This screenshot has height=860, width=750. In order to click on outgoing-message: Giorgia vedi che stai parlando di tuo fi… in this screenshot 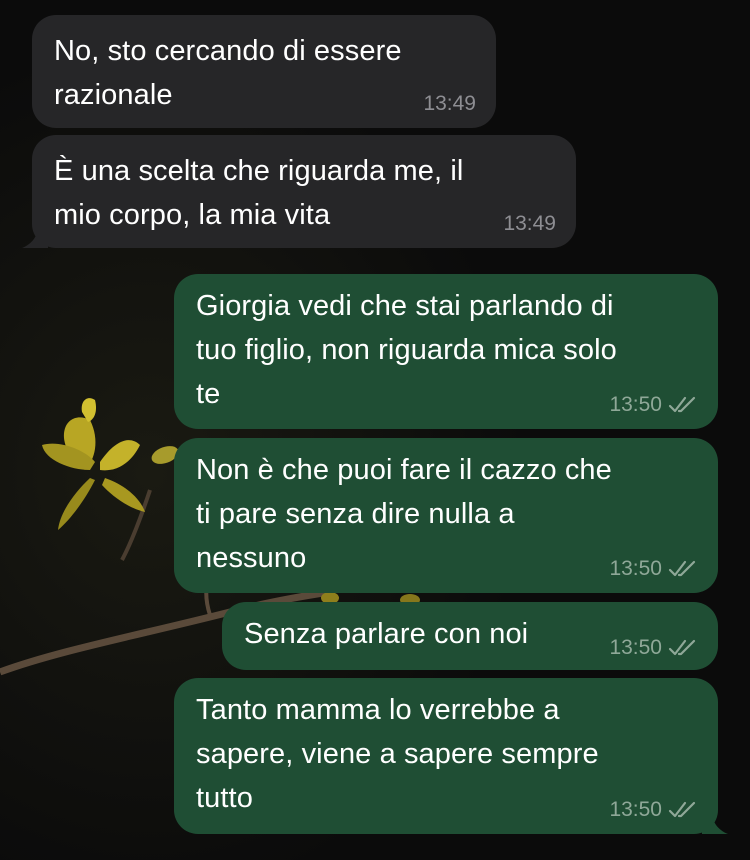, I will do `click(446, 351)`.